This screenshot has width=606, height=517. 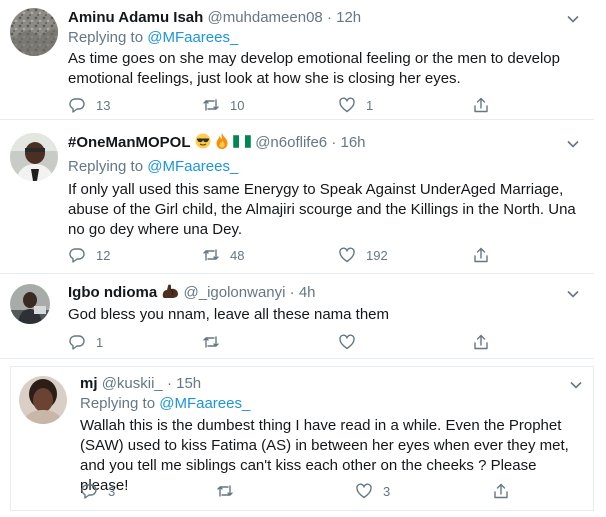 What do you see at coordinates (112, 491) in the screenshot?
I see `reply-count: 3` at bounding box center [112, 491].